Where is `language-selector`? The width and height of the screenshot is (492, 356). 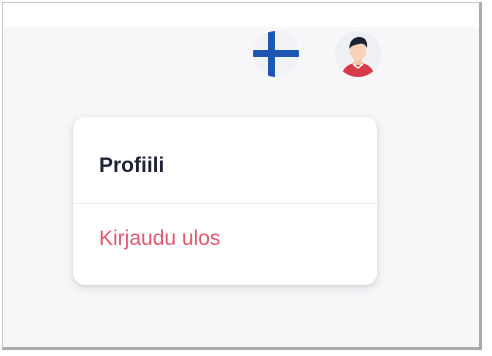 language-selector is located at coordinates (276, 54).